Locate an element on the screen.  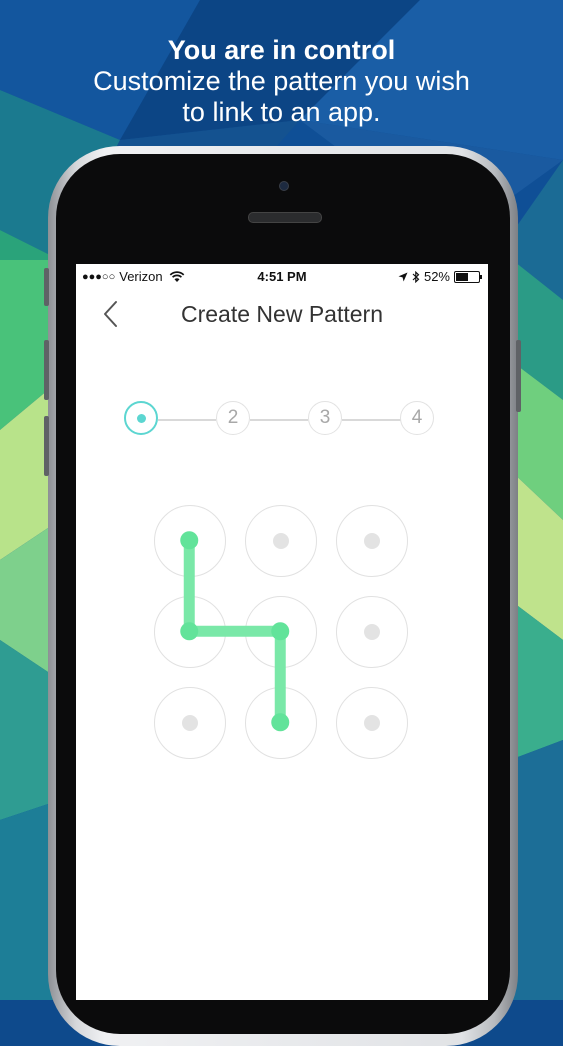
page-title: Create New Pattern is located at coordinates (282, 314).